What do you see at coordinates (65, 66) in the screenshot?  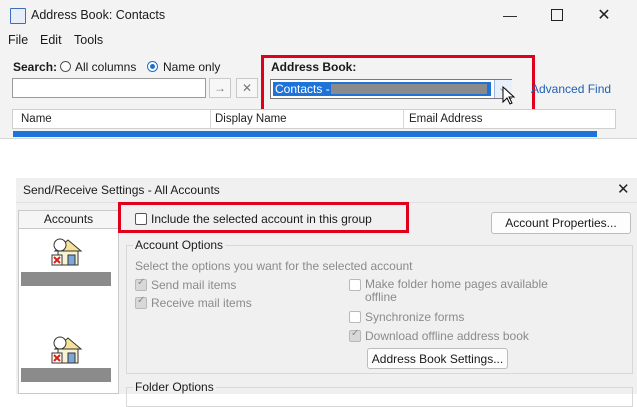 I see `radio-all-columns` at bounding box center [65, 66].